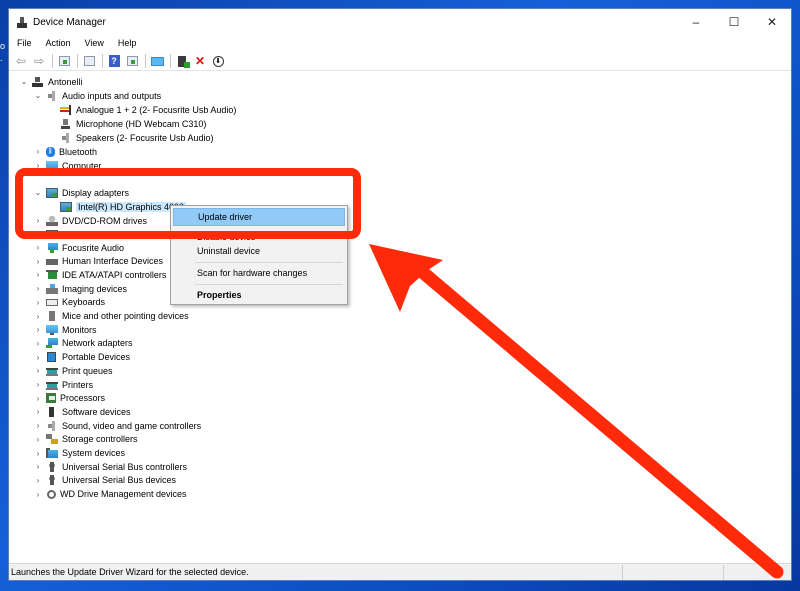 This screenshot has height=591, width=800. I want to click on printer-icon, so click(52, 384).